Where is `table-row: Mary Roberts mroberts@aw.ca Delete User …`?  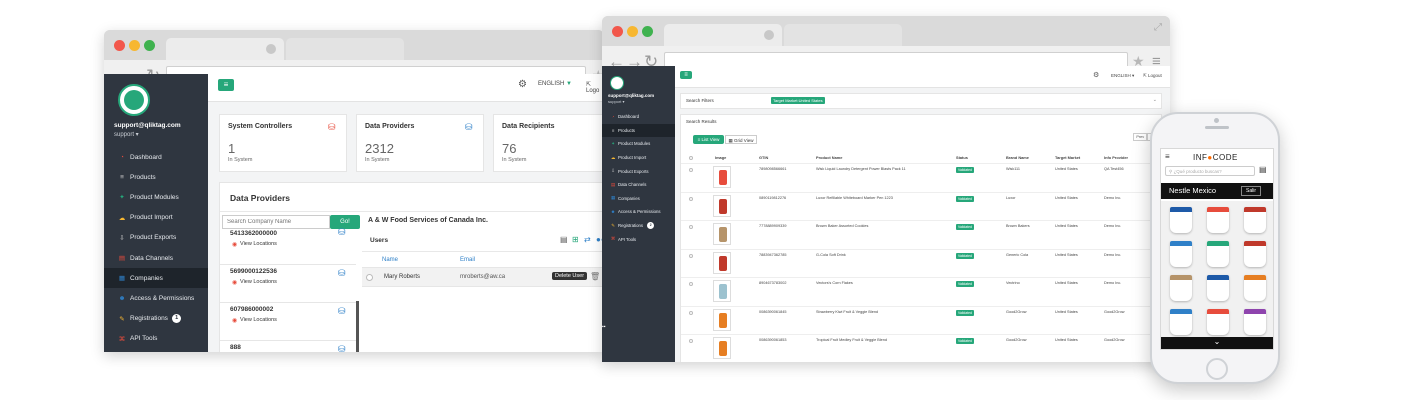 table-row: Mary Roberts mroberts@aw.ca Delete User … is located at coordinates (483, 277).